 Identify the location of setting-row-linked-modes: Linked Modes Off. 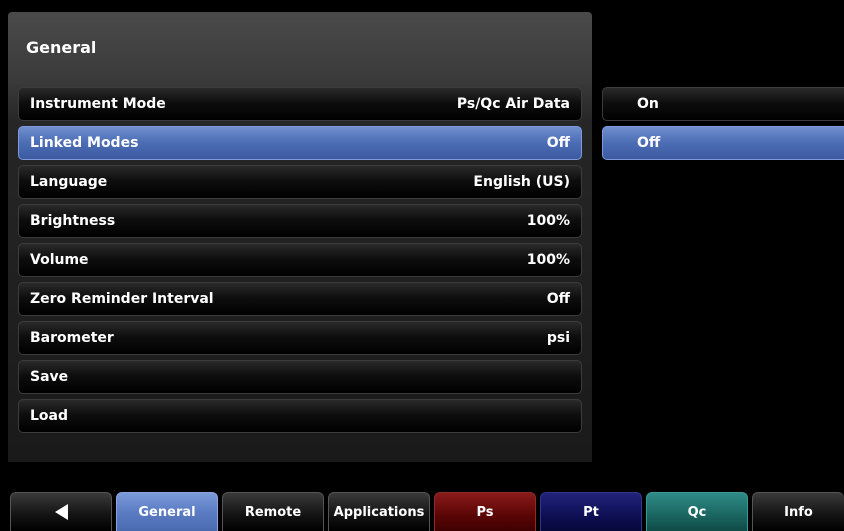
(300, 143).